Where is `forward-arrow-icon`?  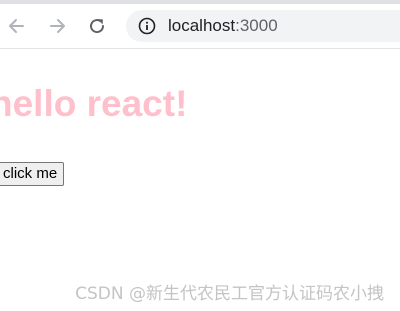 forward-arrow-icon is located at coordinates (57, 26).